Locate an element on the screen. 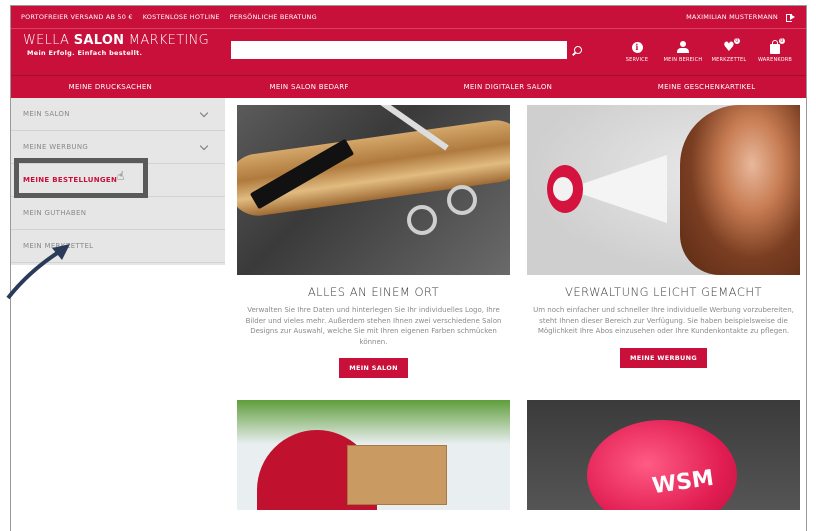 This screenshot has width=816, height=531. service-label: SERVICE is located at coordinates (637, 60).